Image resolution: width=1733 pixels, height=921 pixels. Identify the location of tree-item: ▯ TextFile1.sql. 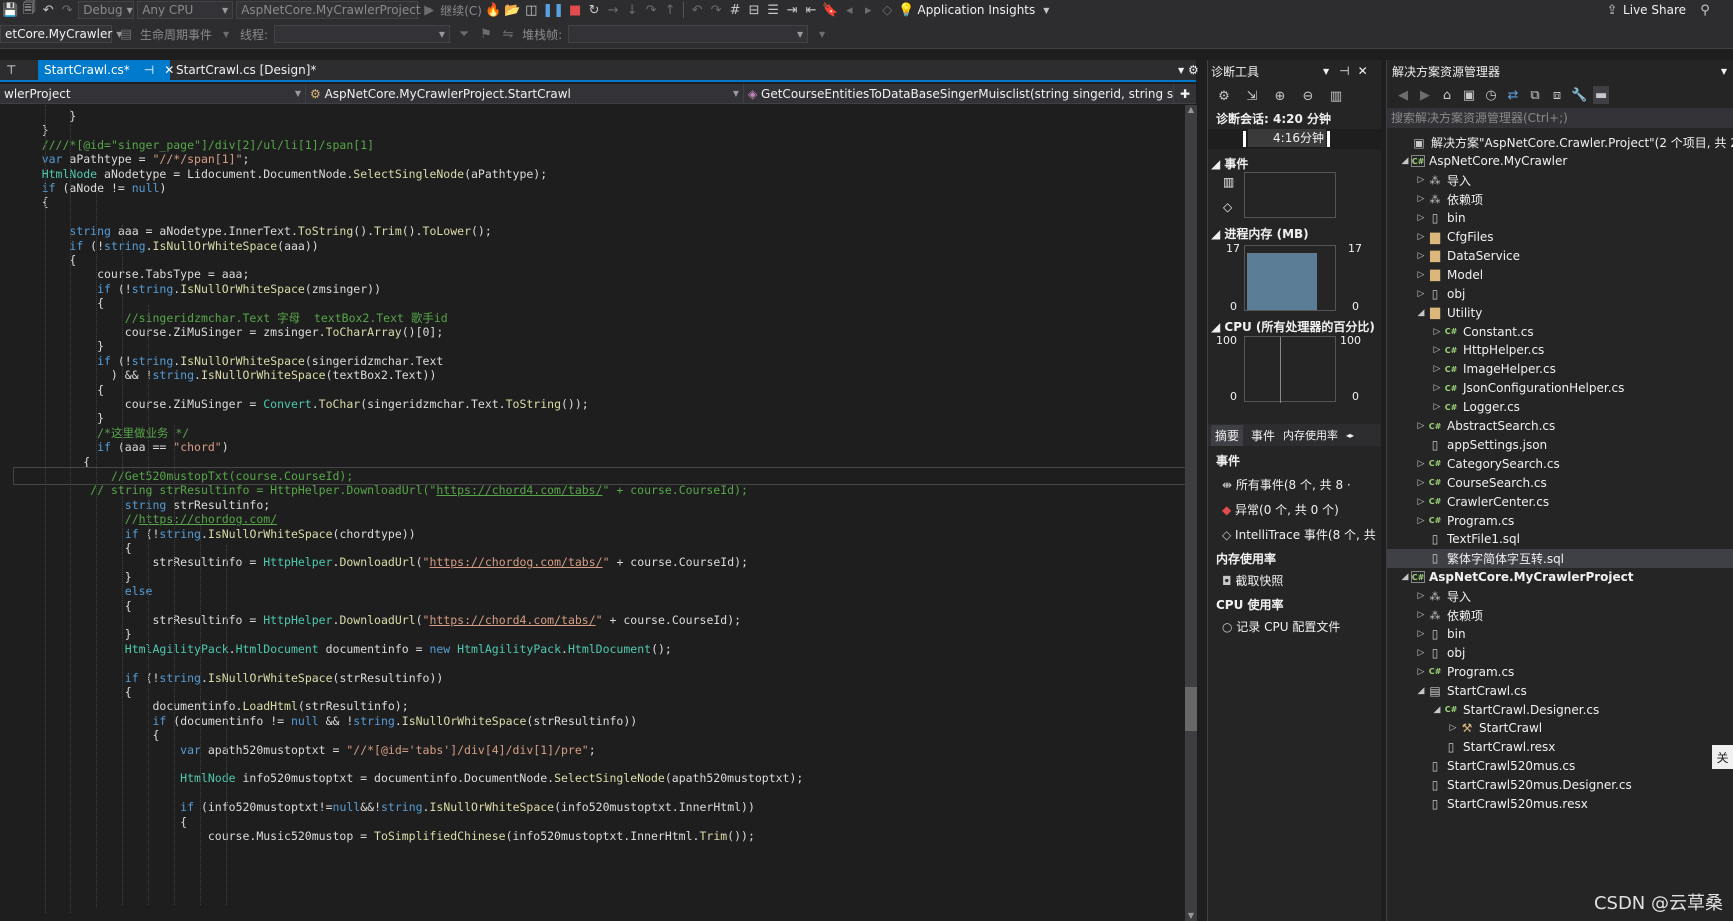
(1560, 539).